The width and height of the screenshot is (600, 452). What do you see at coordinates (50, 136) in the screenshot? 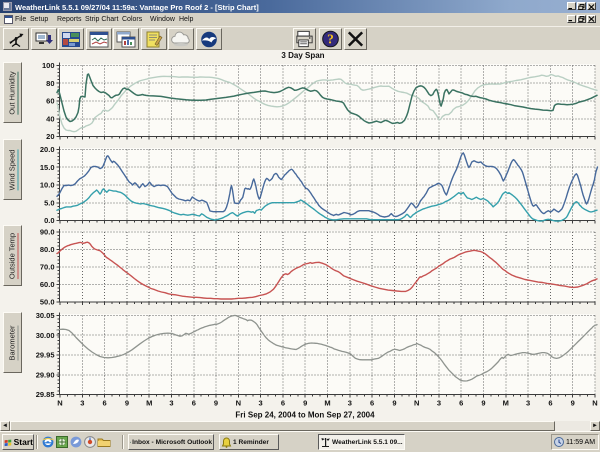
I see `svg-text: 20` at bounding box center [50, 136].